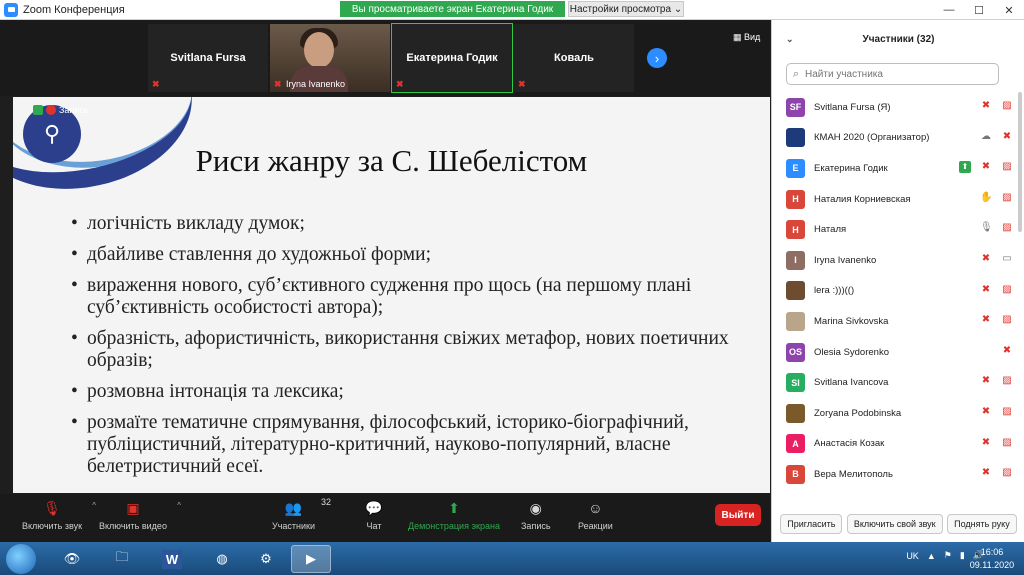 The width and height of the screenshot is (1024, 575). What do you see at coordinates (311, 559) in the screenshot?
I see `zoom-taskbar-icon: ▶` at bounding box center [311, 559].